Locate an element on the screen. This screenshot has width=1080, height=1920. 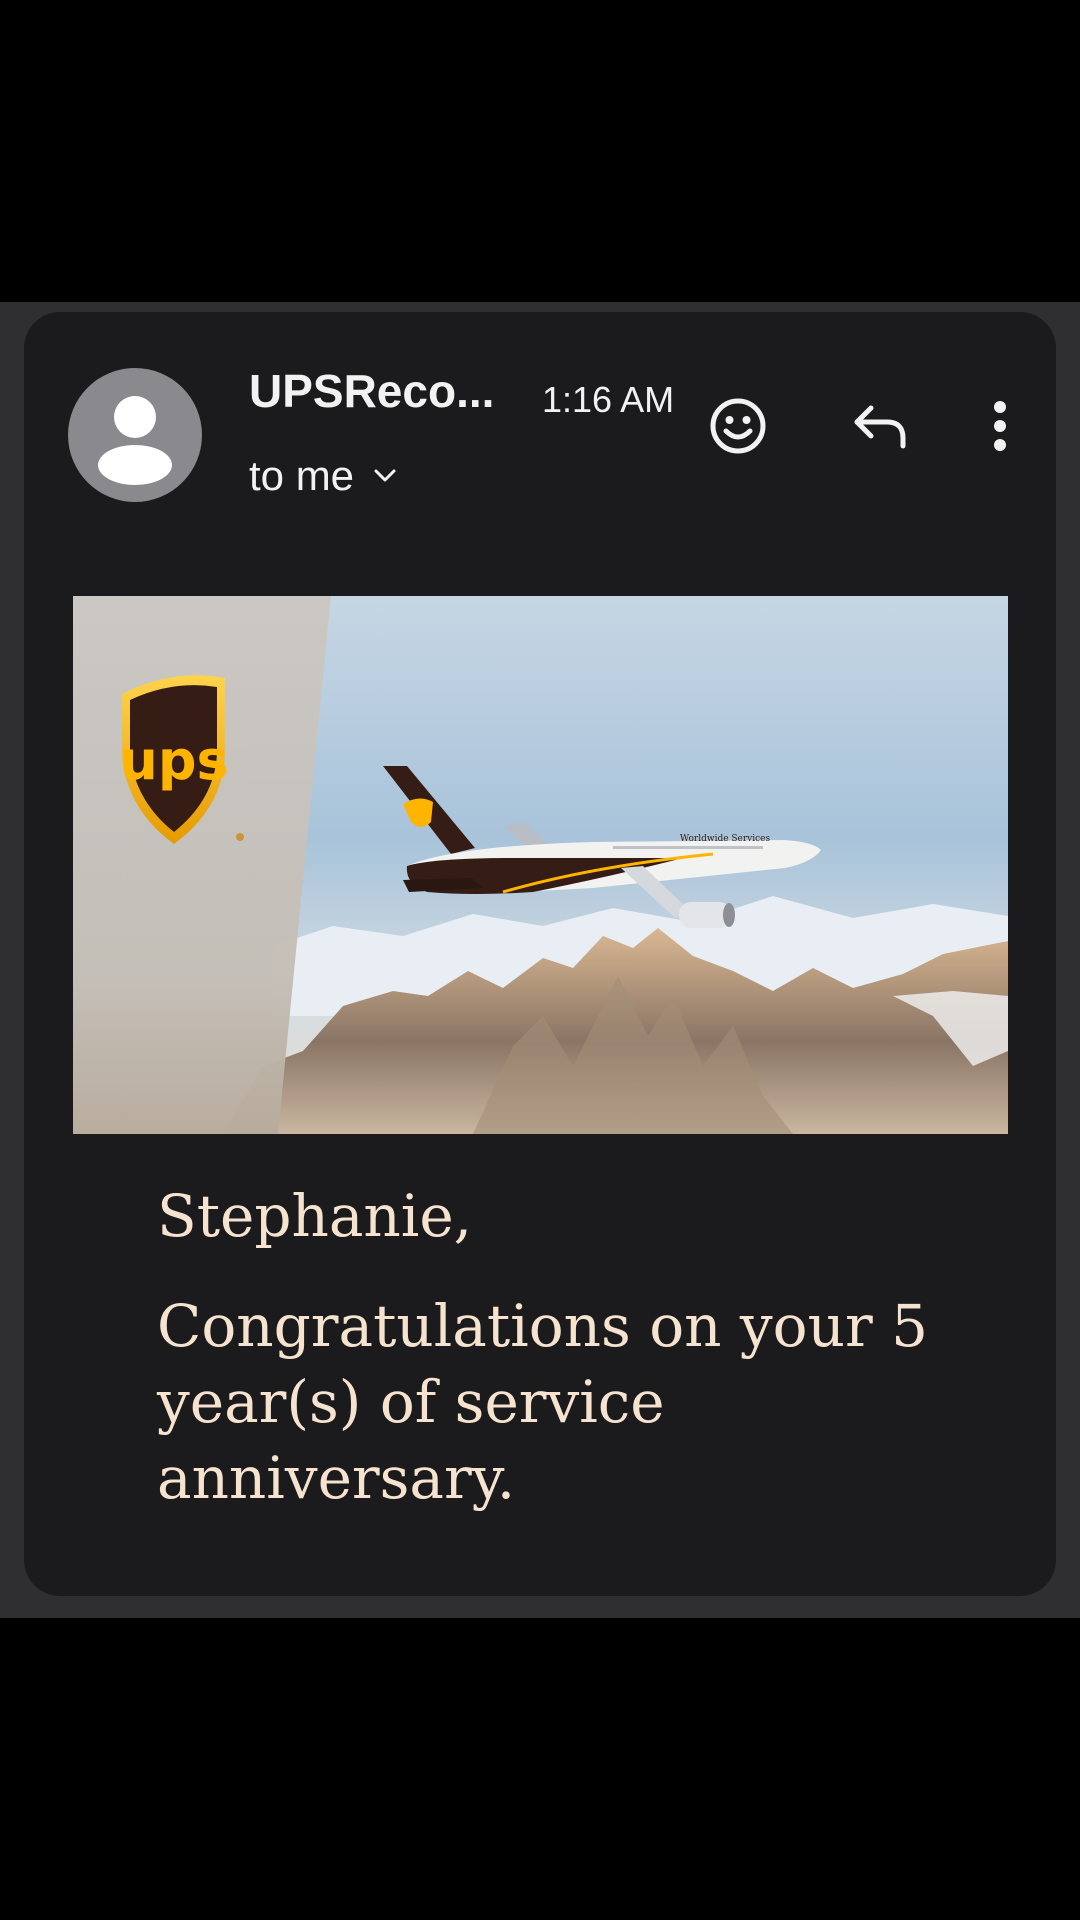
reply-button is located at coordinates (880, 426).